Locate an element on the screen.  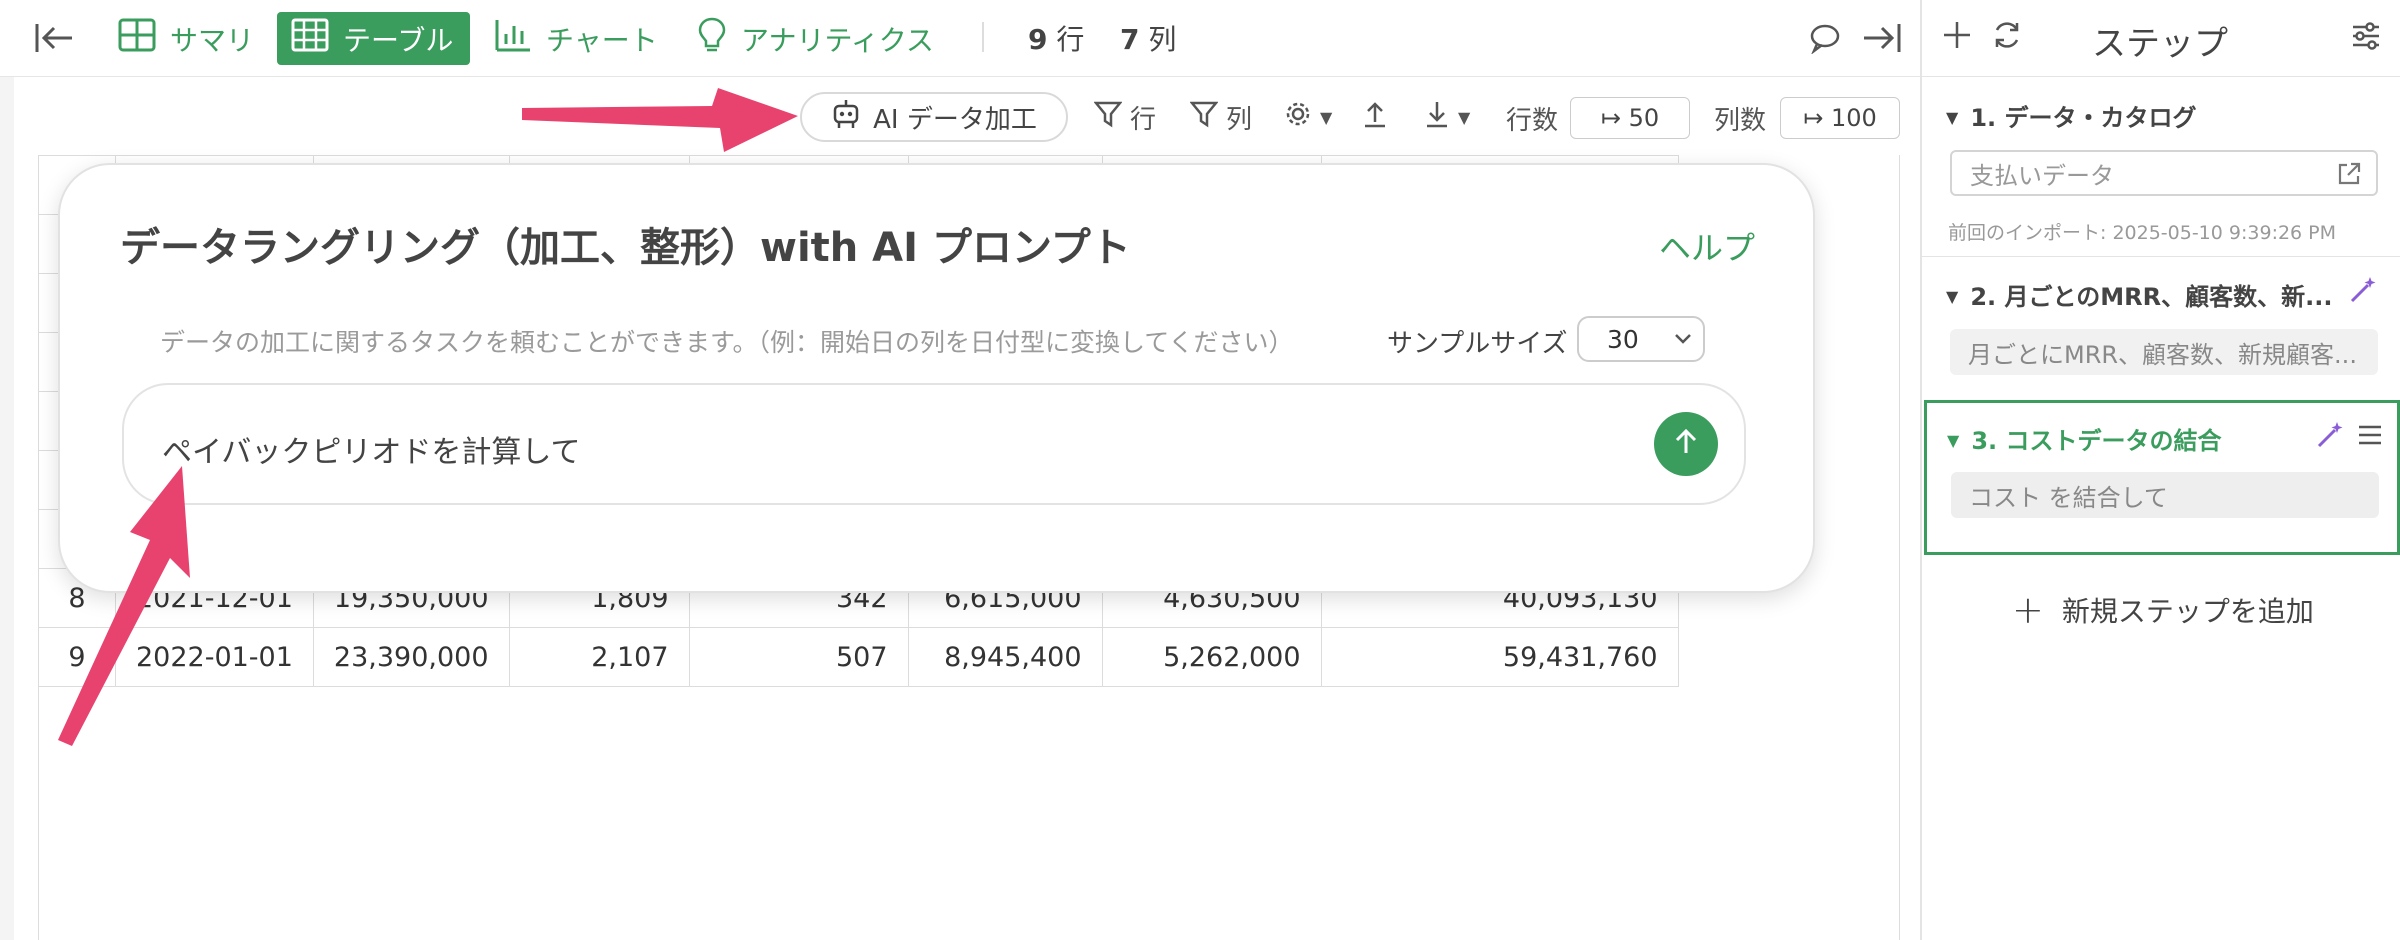
tab-analytics: アナリティクス is located at coordinates (815, 38).